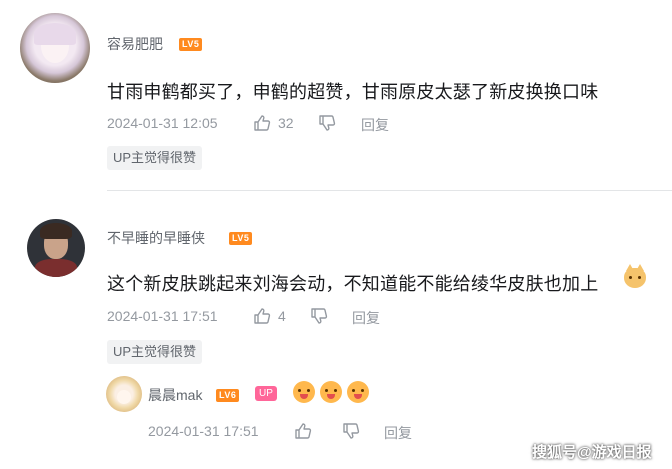 The height and width of the screenshot is (469, 672). What do you see at coordinates (282, 316) in the screenshot?
I see `like-count: 4` at bounding box center [282, 316].